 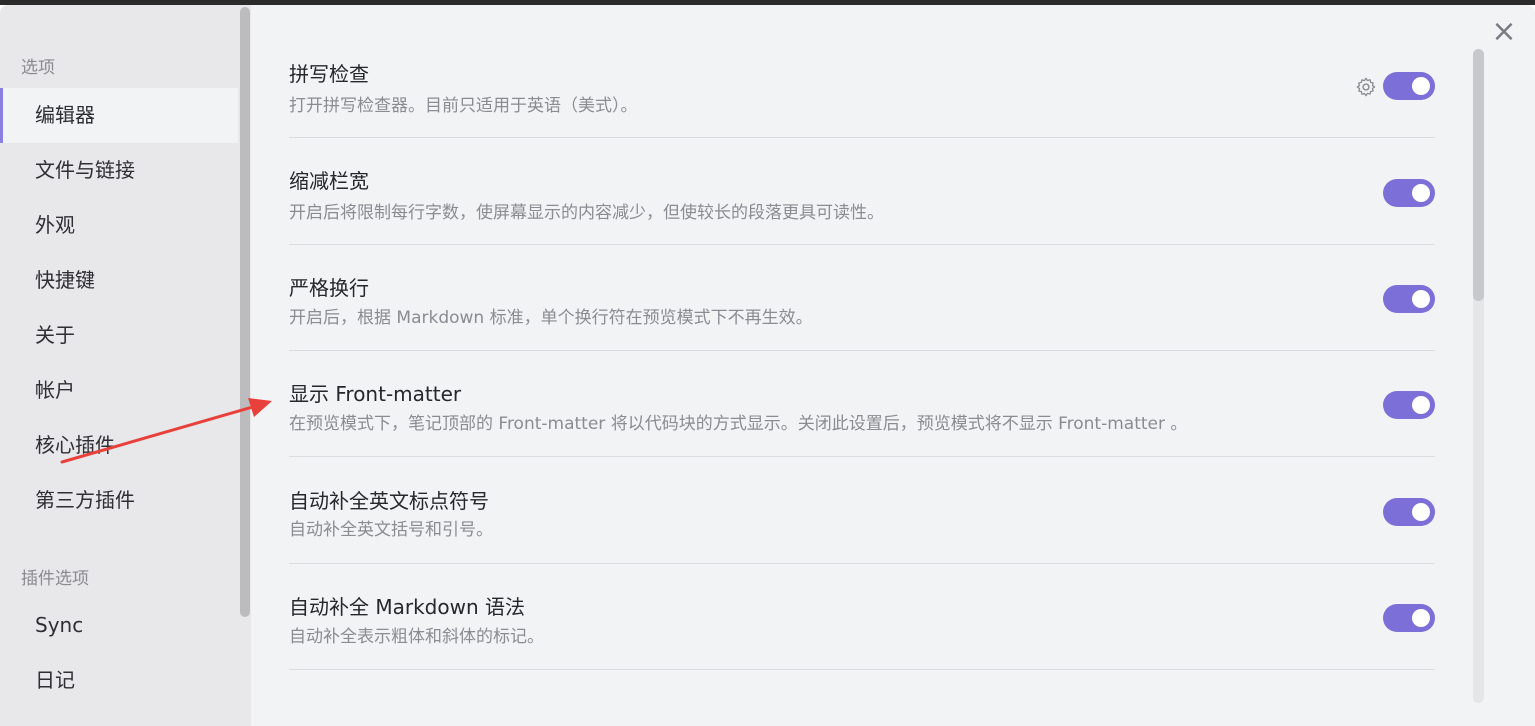 What do you see at coordinates (1409, 405) in the screenshot?
I see `show-frontmatter-toggle` at bounding box center [1409, 405].